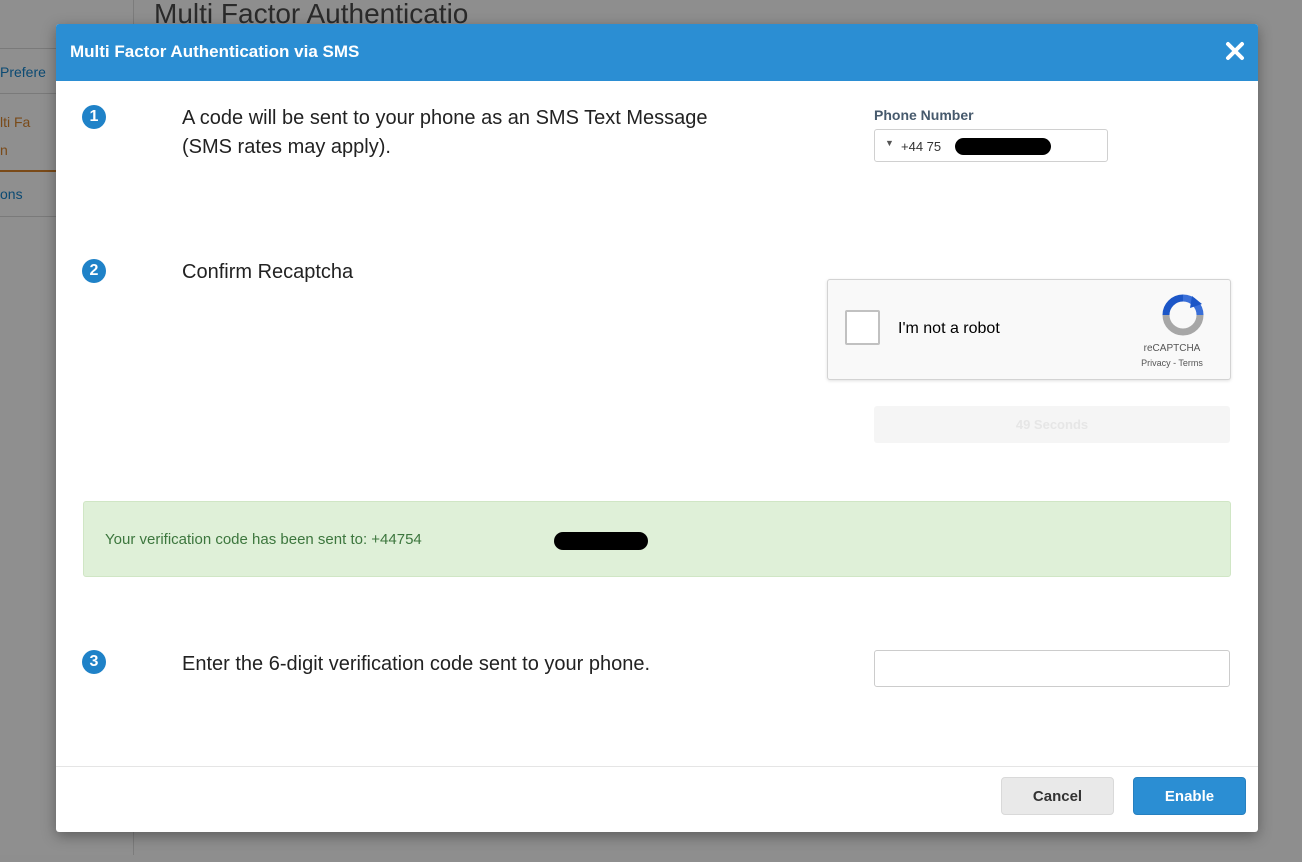 Image resolution: width=1302 pixels, height=862 pixels. I want to click on step-1-badge: 1, so click(94, 117).